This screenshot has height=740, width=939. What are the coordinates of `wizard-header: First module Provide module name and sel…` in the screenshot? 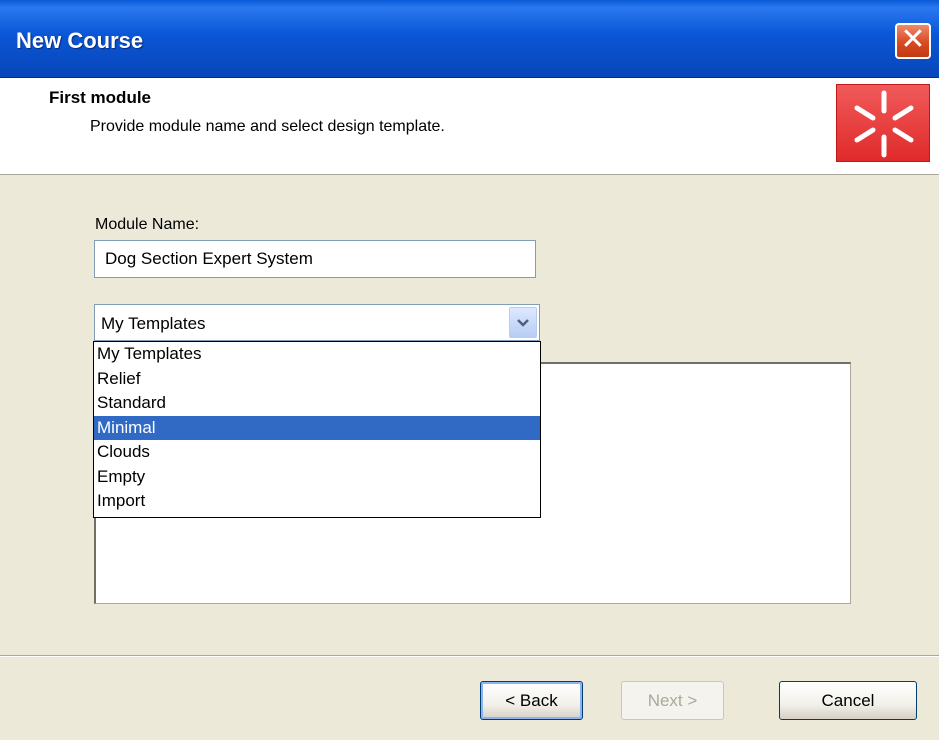 It's located at (469, 126).